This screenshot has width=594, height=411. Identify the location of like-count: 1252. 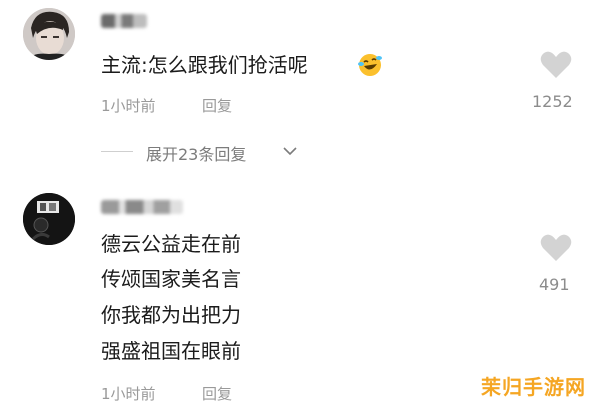
(552, 101).